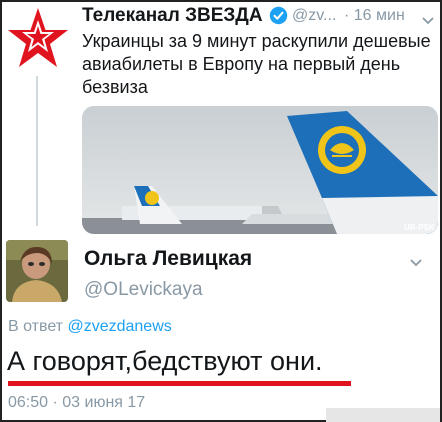  I want to click on aircraft-registration-text: UR-PSK, so click(419, 227).